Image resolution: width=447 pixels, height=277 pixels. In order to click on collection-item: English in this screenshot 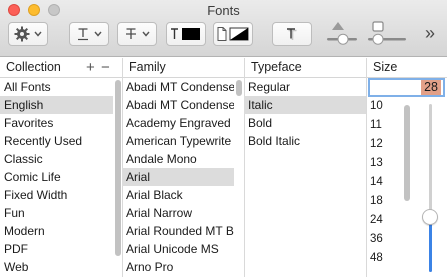, I will do `click(56, 105)`.